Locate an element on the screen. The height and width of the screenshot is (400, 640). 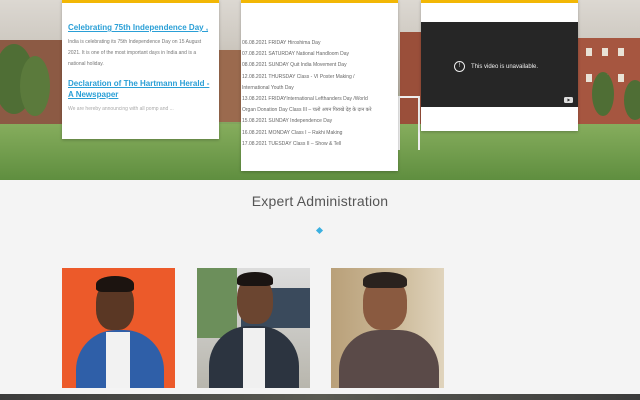
building-center is located at coordinates (230, 86).